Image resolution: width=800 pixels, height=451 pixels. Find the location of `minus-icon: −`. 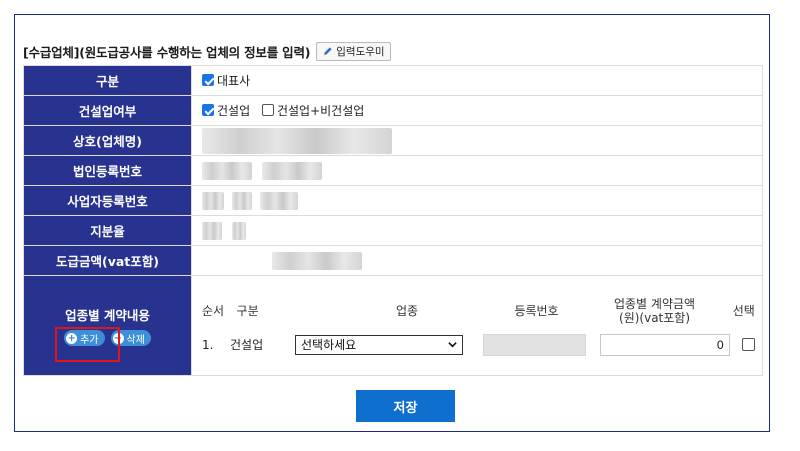

minus-icon: − is located at coordinates (118, 338).